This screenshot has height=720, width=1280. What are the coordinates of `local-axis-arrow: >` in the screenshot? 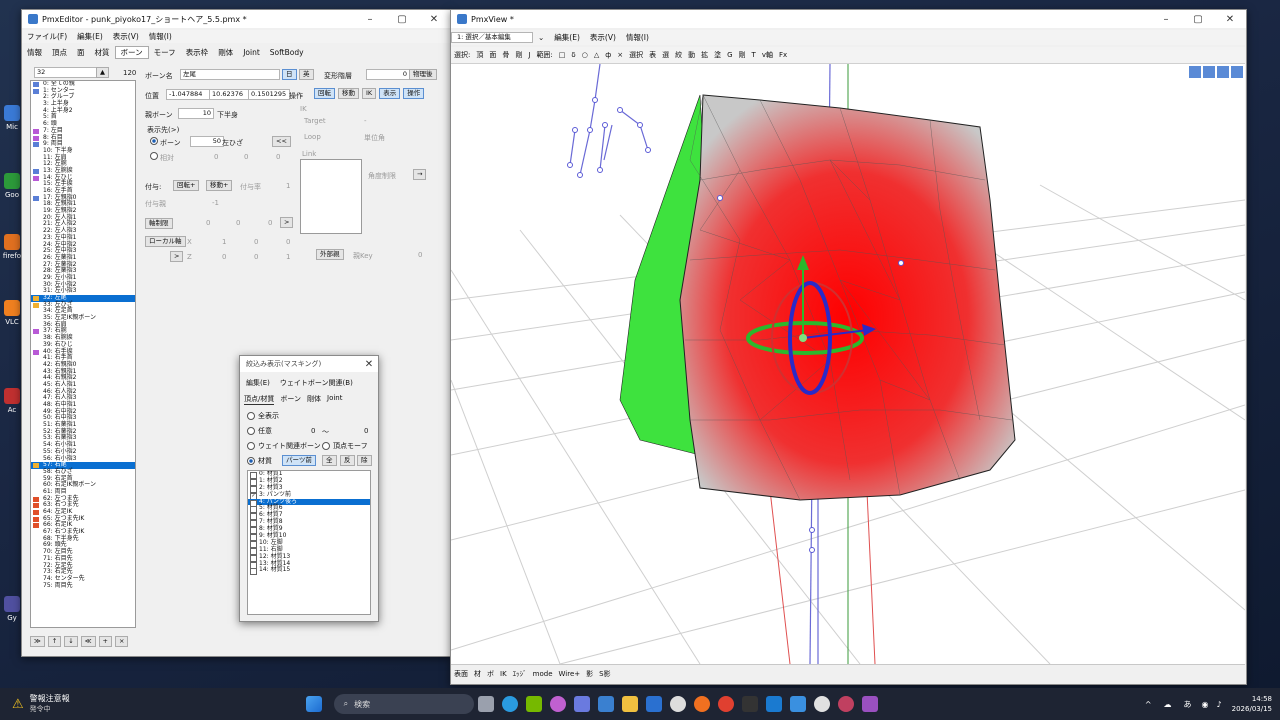 It's located at (177, 256).